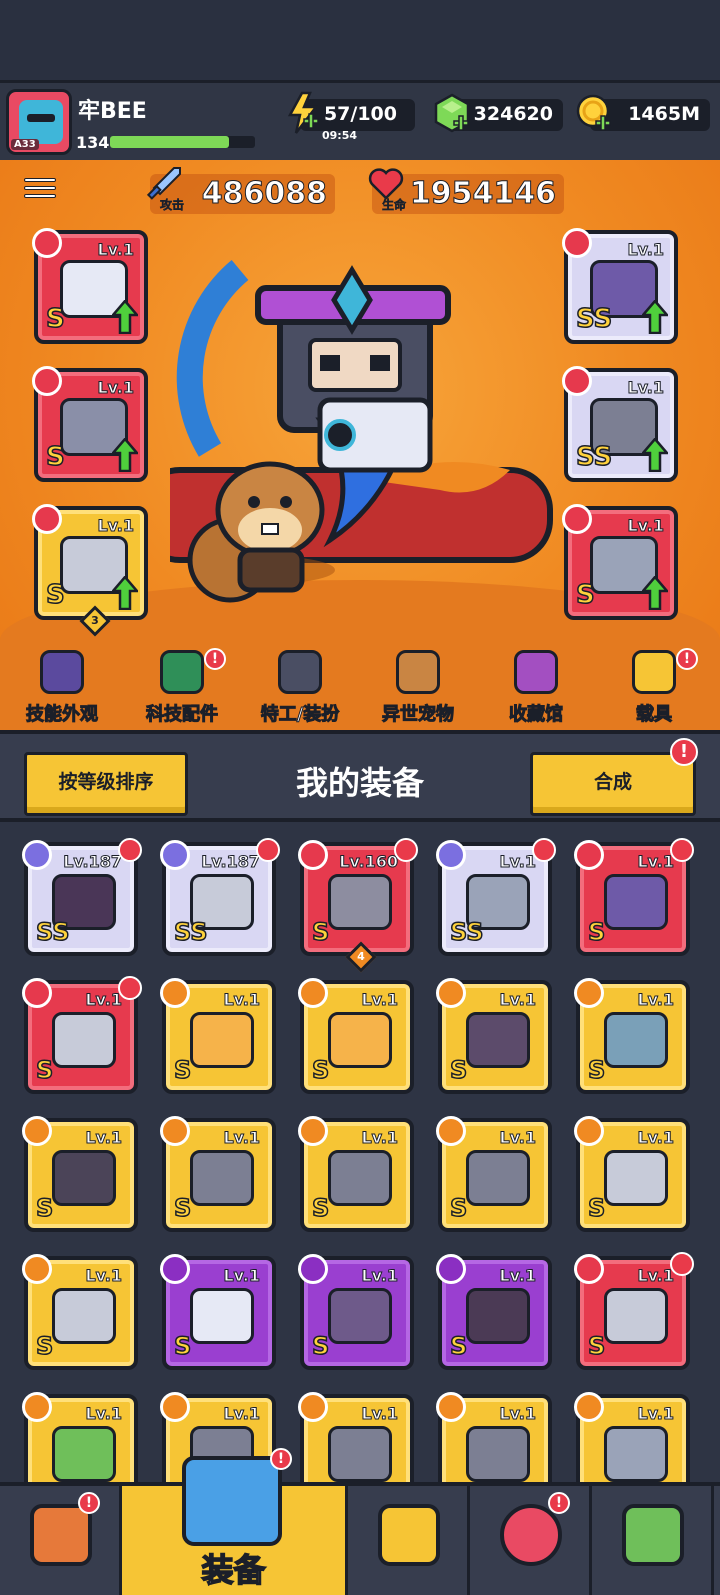 This screenshot has height=1595, width=720. Describe the element at coordinates (62, 689) in the screenshot. I see `hero-nav-item: 技能外观` at that location.